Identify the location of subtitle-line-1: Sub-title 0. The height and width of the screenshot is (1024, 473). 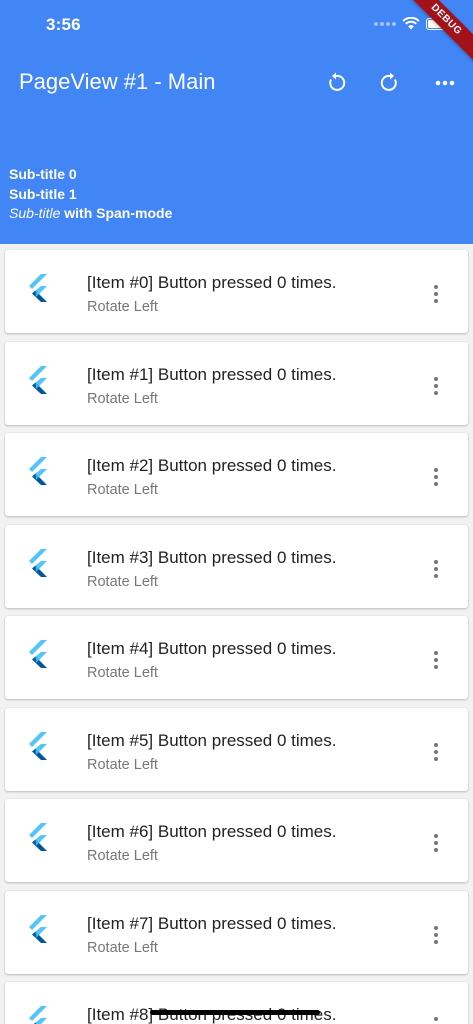
(43, 174).